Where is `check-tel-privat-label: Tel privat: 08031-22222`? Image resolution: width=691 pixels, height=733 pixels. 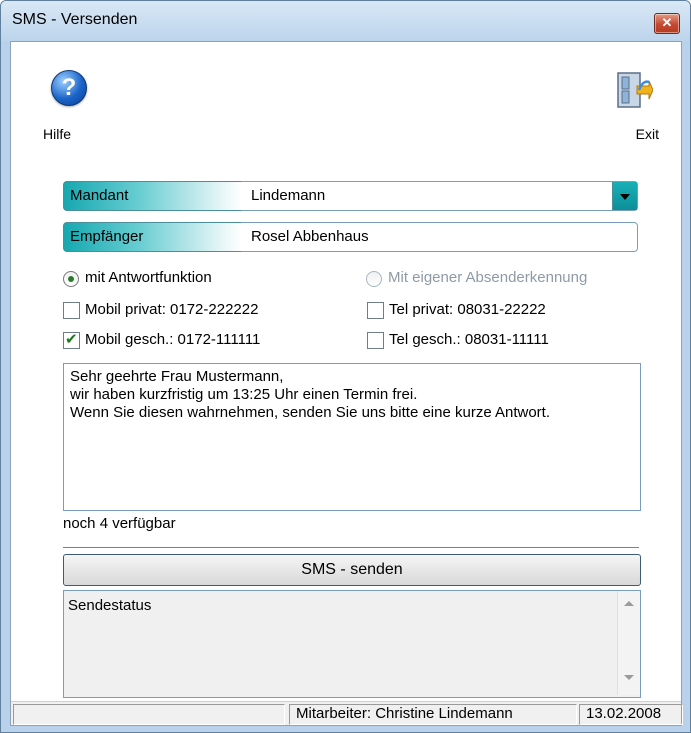
check-tel-privat-label: Tel privat: 08031-22222 is located at coordinates (467, 309).